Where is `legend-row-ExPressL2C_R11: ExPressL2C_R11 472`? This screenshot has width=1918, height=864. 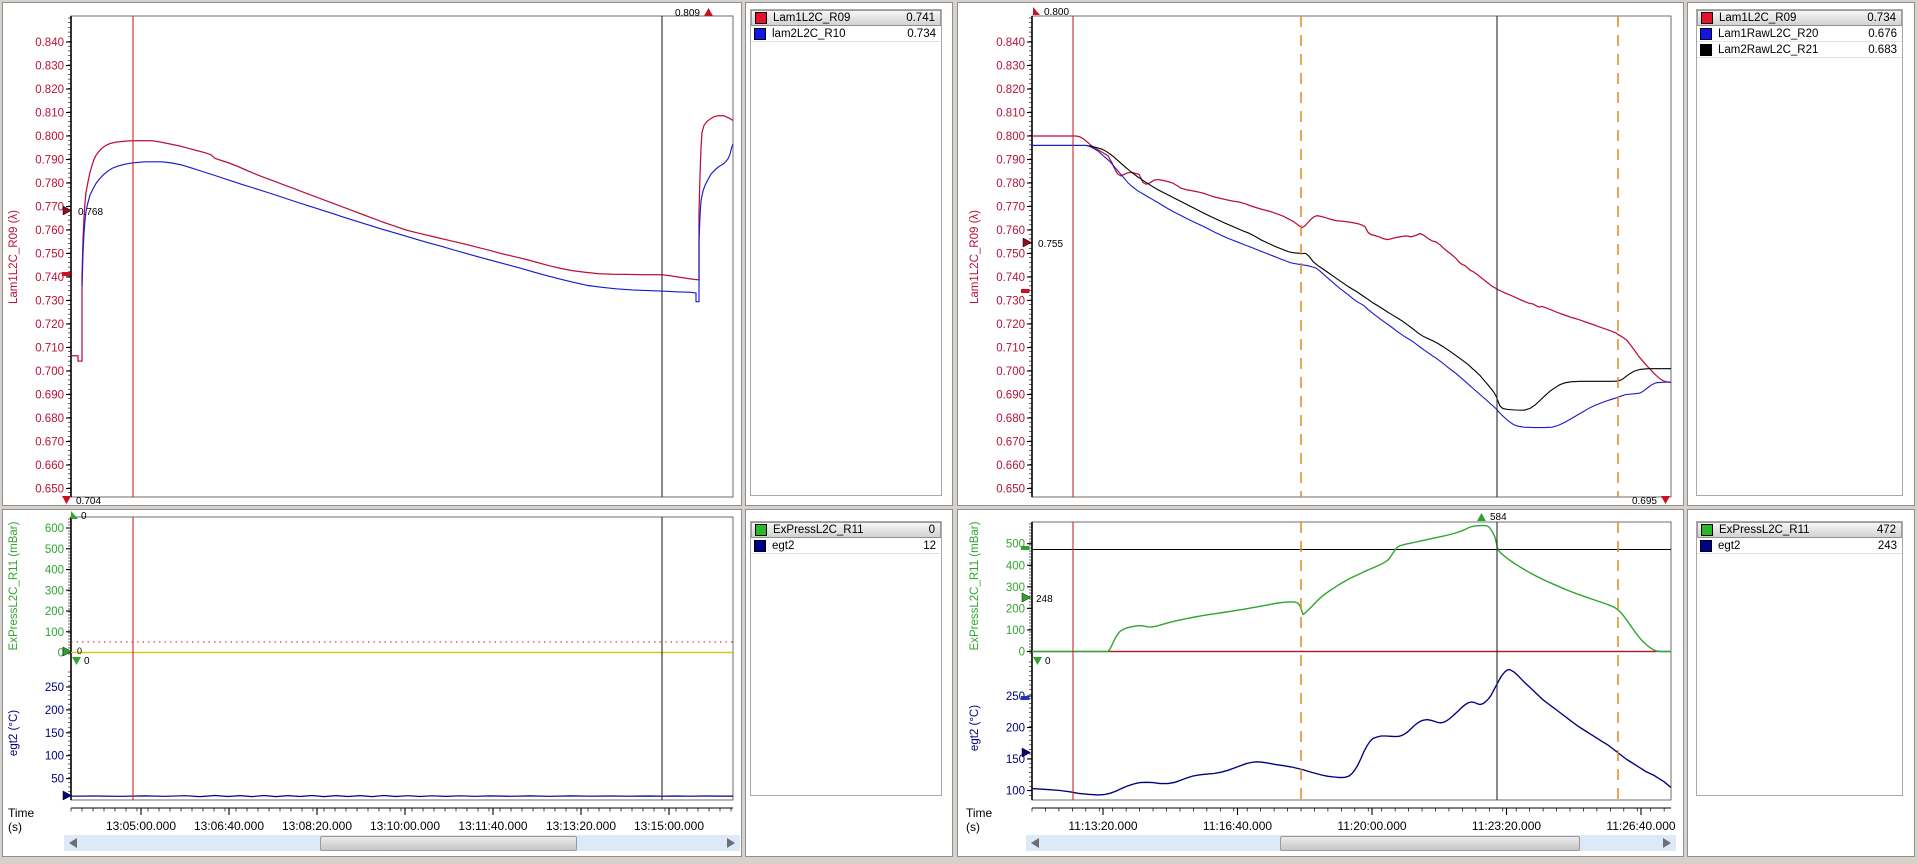
legend-row-ExPressL2C_R11: ExPressL2C_R11 472 is located at coordinates (1799, 530).